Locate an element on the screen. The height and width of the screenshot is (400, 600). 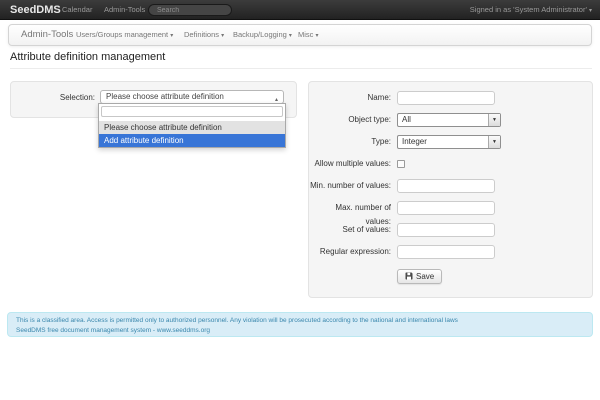
allow-multiple-label: Allow multiple values: is located at coordinates (352, 163).